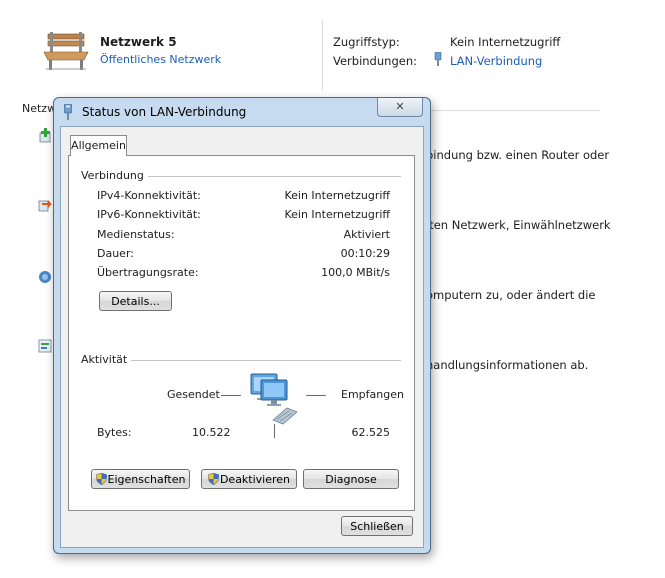 Image resolution: width=665 pixels, height=578 pixels. What do you see at coordinates (371, 432) in the screenshot?
I see `bytes-received-value: 62.525` at bounding box center [371, 432].